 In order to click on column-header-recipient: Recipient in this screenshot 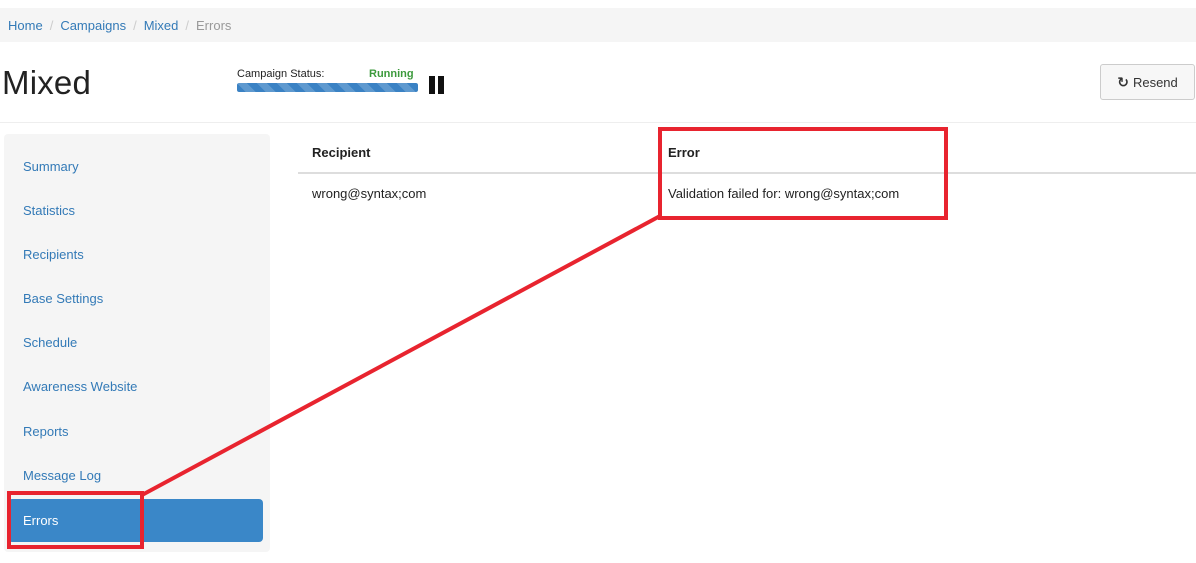, I will do `click(341, 152)`.